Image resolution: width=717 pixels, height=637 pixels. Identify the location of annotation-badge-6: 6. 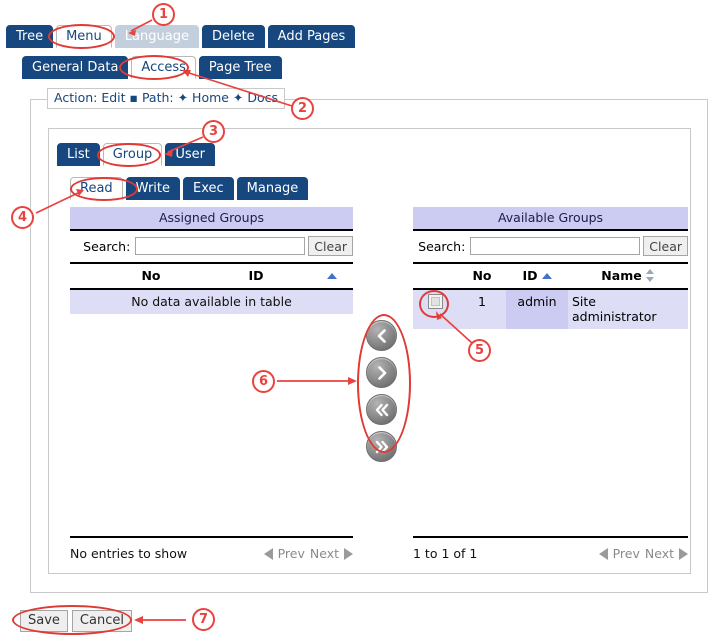
(263, 381).